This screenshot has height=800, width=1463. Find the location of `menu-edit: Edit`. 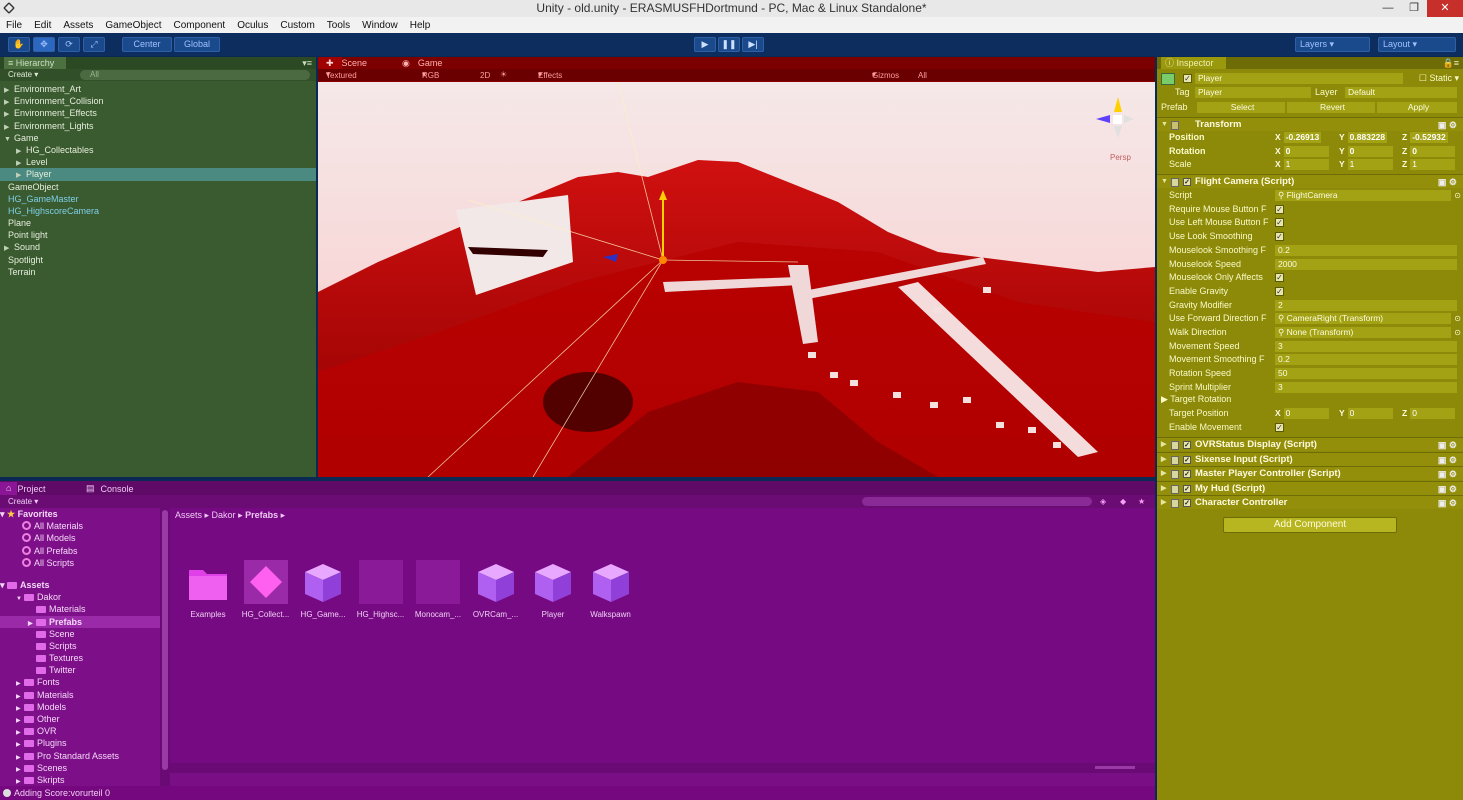

menu-edit: Edit is located at coordinates (42, 25).